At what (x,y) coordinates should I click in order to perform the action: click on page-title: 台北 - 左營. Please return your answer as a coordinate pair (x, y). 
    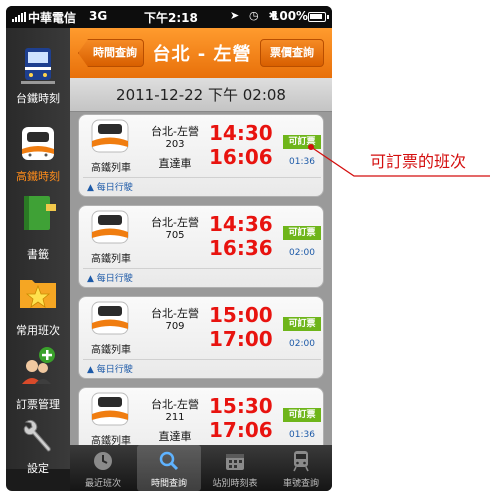
    Looking at the image, I should click on (202, 54).